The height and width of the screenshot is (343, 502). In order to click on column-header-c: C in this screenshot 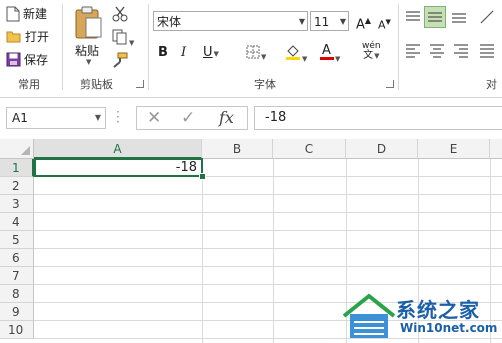, I will do `click(309, 149)`.